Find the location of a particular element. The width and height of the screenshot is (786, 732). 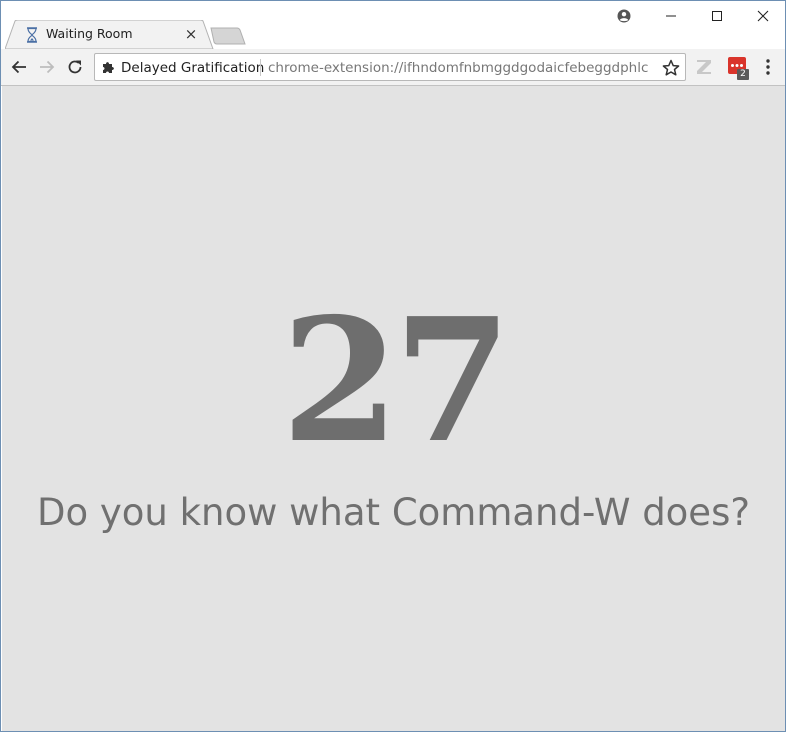

maximize-button is located at coordinates (717, 16).